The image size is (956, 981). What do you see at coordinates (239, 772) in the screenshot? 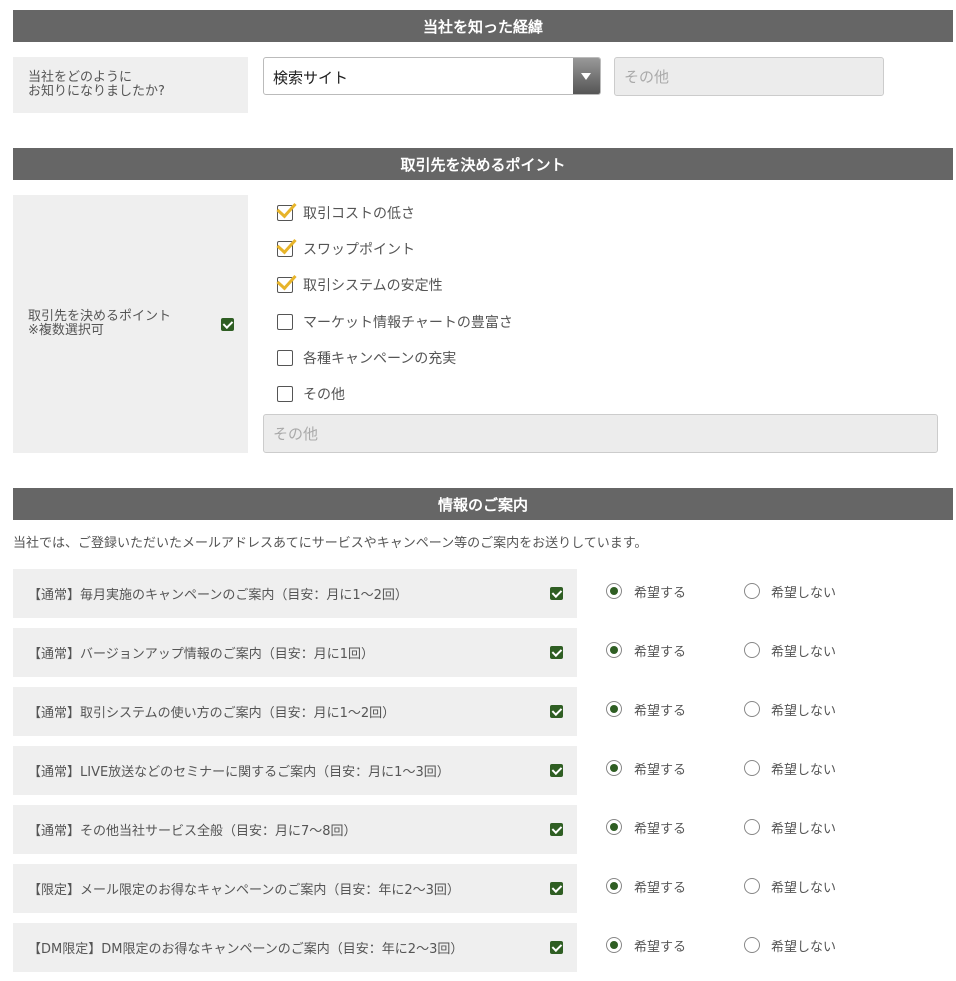
I see `info-label: 【通常】LIVE放送などのセミナーに関するご案内（目安：月に1～3回）` at bounding box center [239, 772].